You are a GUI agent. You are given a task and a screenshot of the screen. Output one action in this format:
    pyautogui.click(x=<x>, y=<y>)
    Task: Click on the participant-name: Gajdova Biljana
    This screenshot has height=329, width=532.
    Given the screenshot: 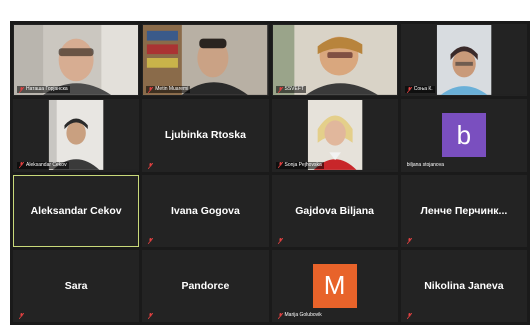 What is the action you would take?
    pyautogui.click(x=335, y=210)
    